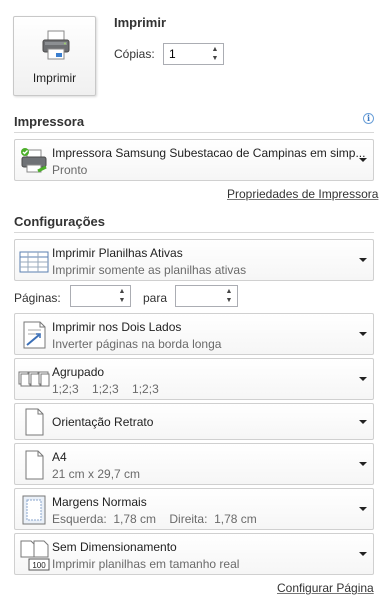  Describe the element at coordinates (35, 555) in the screenshot. I see `no-scaling-icon: 100` at that location.